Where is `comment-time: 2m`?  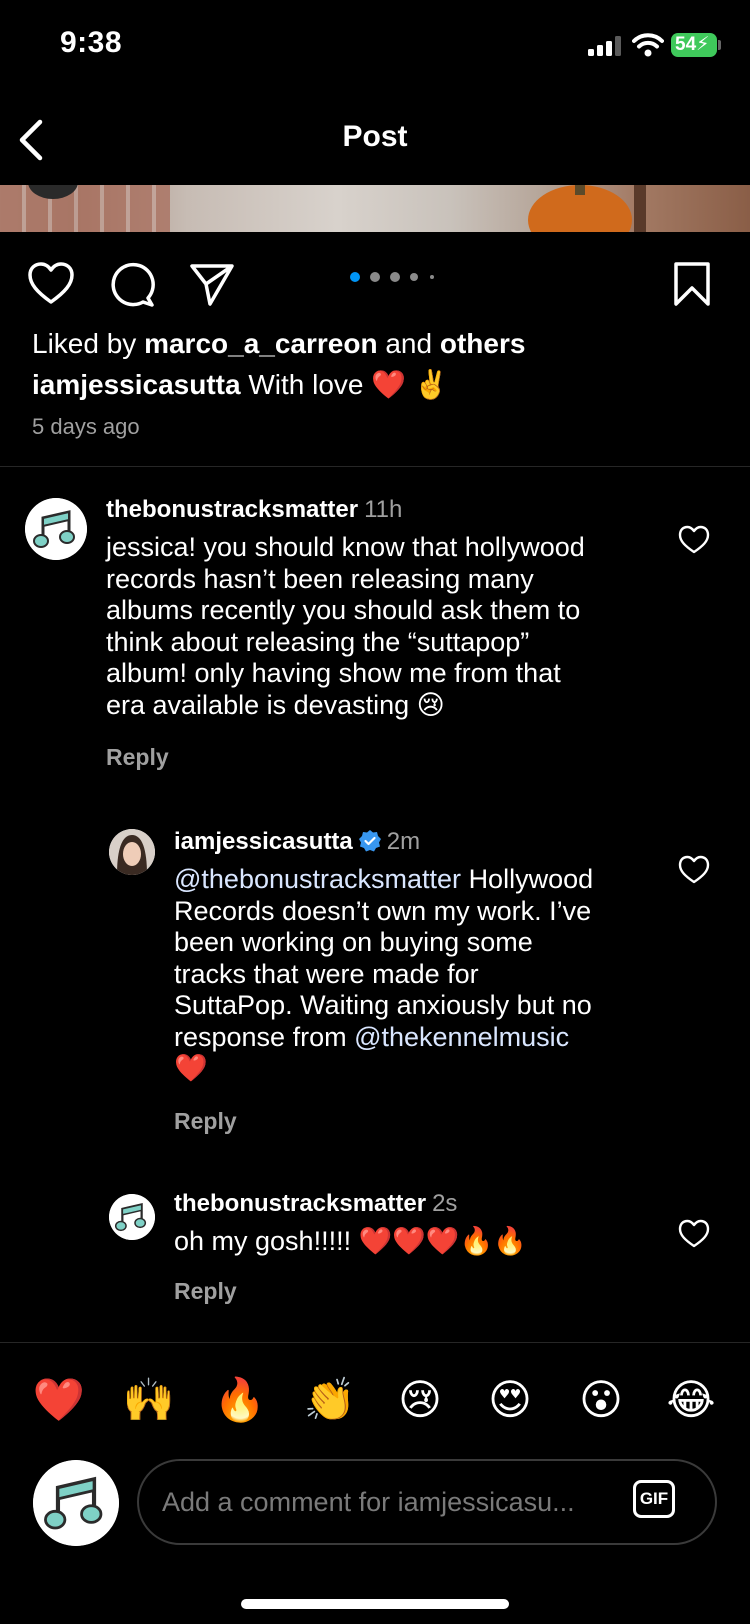
comment-time: 2m is located at coordinates (403, 841).